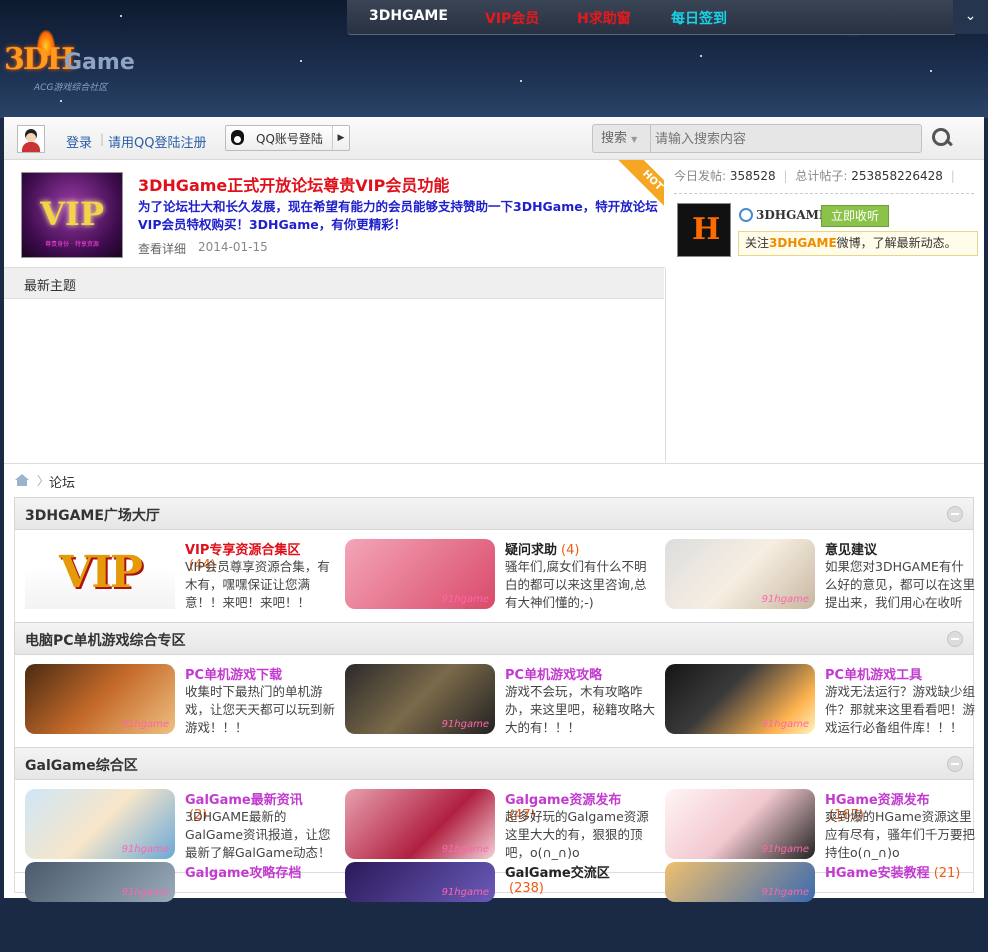 This screenshot has height=952, width=988. I want to click on forum-desc: 收集时下最热门的单机游戏，让您天天都可以玩到新游戏！！！, so click(260, 709).